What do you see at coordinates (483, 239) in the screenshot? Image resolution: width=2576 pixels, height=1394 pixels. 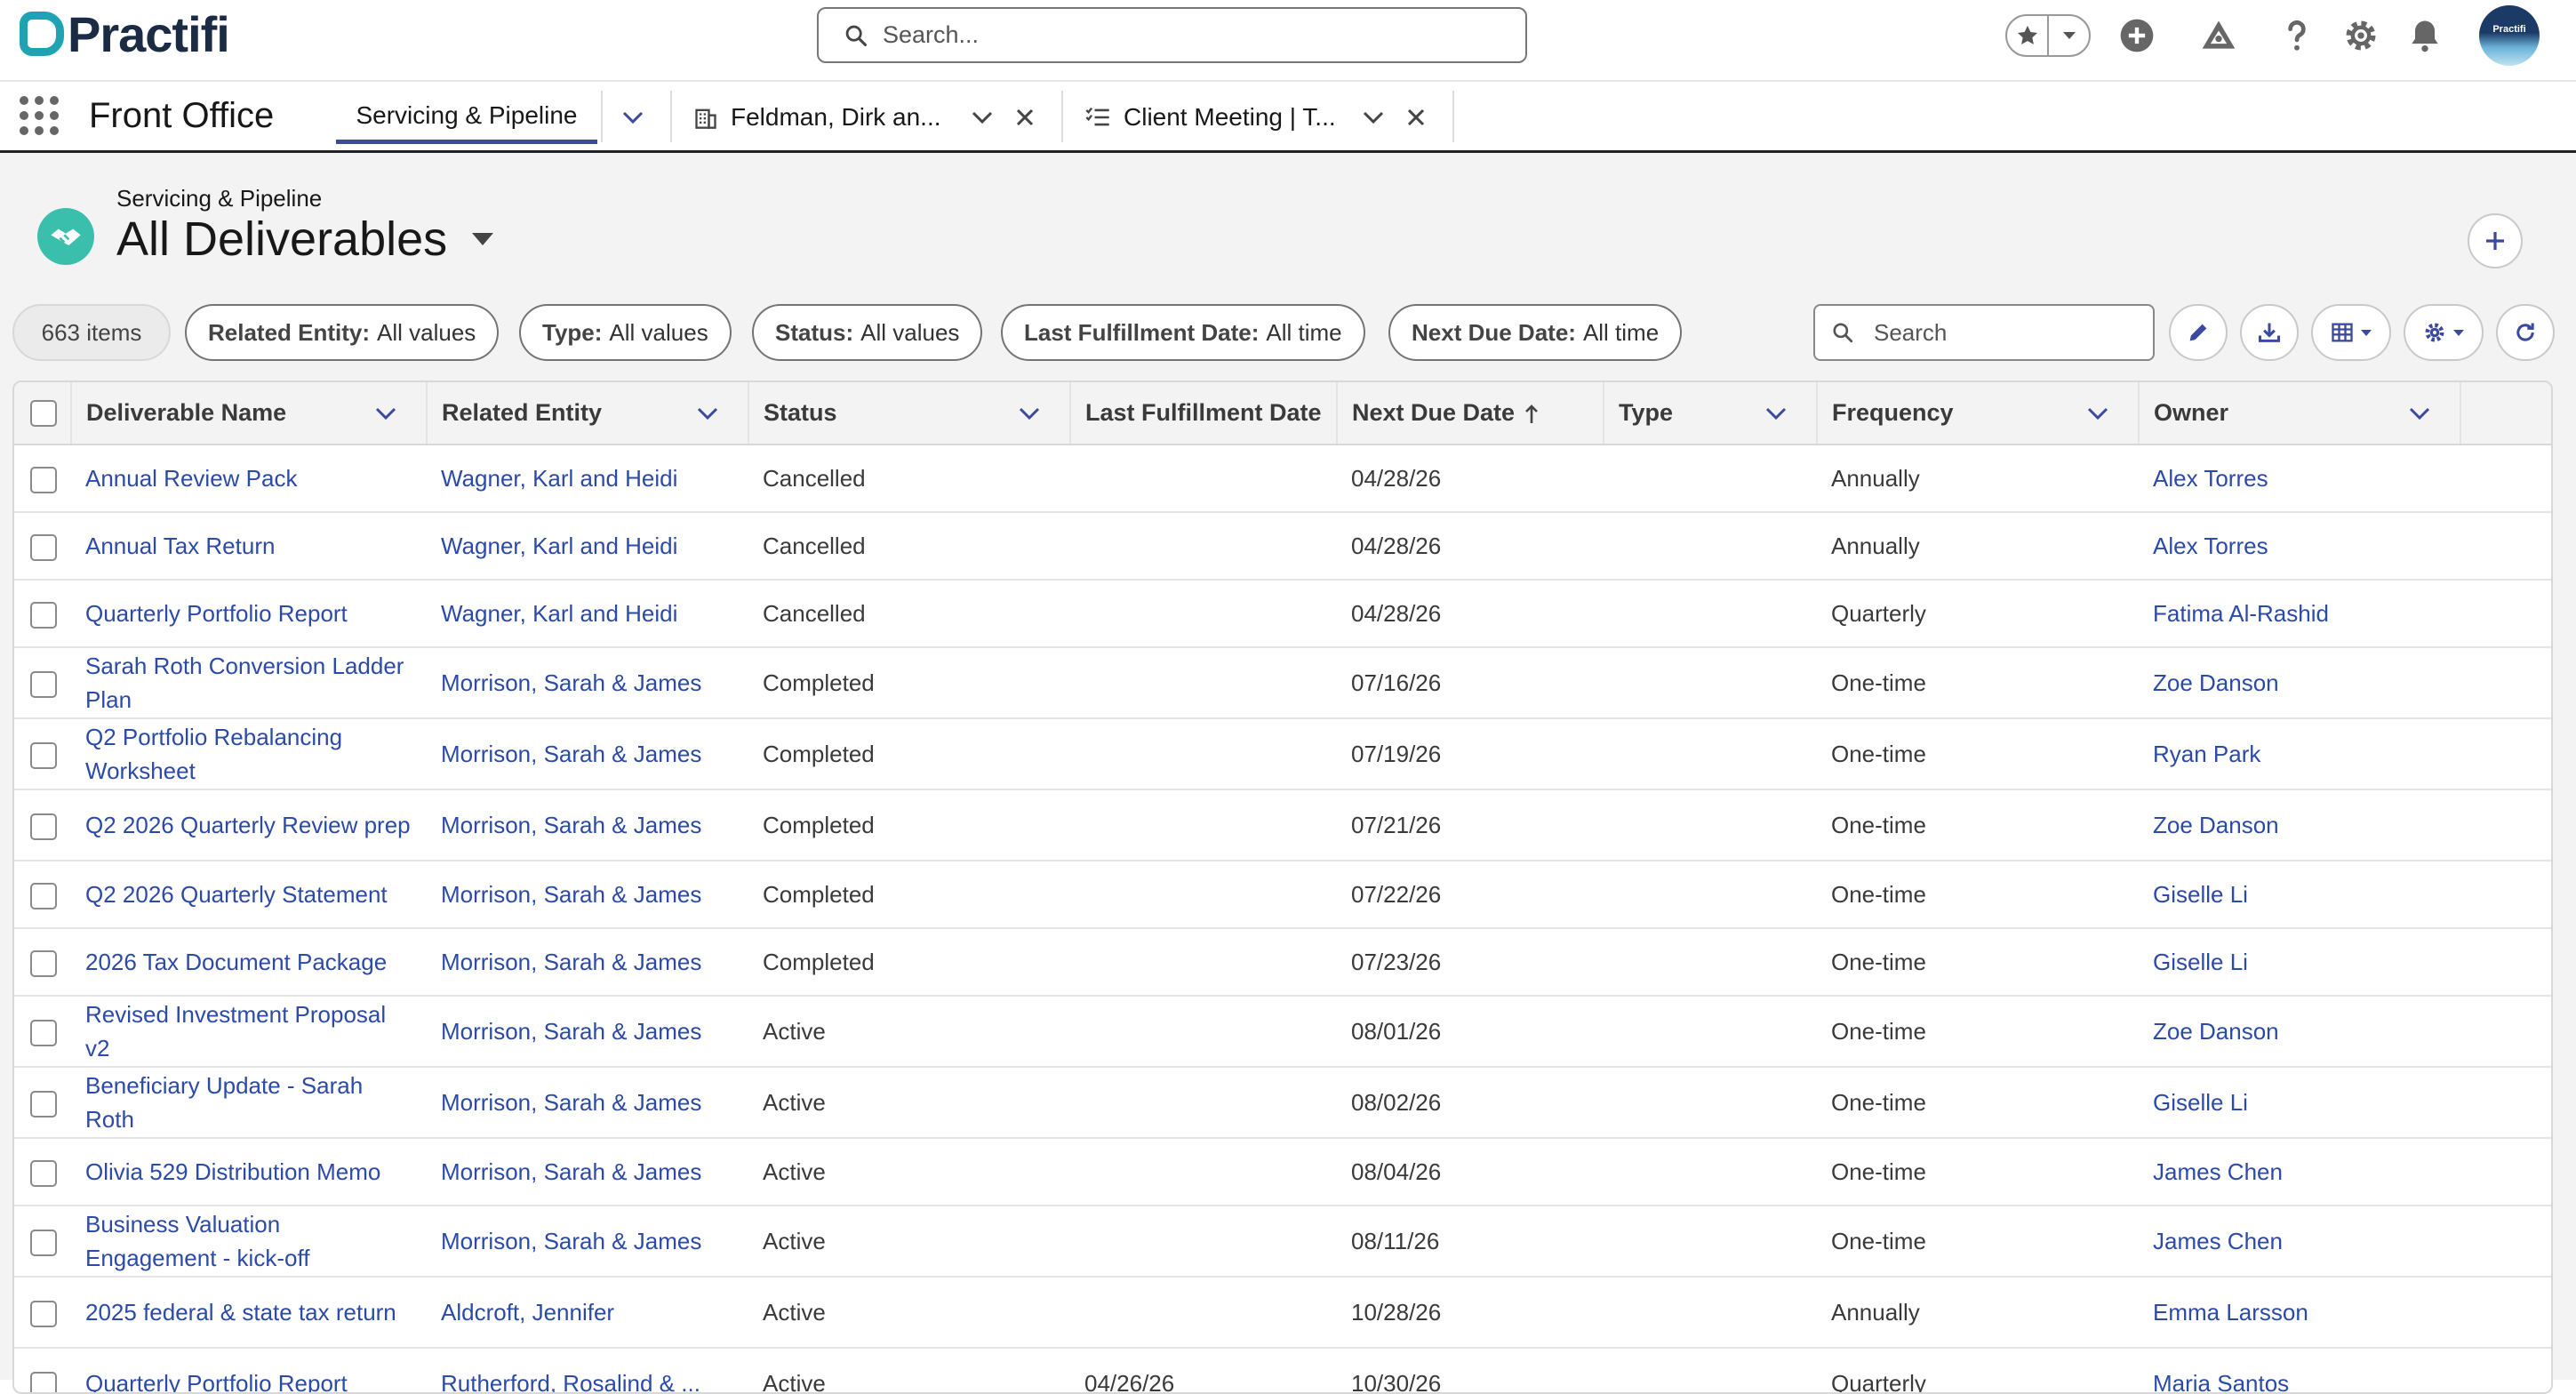 I see `list-view-switcher-caret-icon` at bounding box center [483, 239].